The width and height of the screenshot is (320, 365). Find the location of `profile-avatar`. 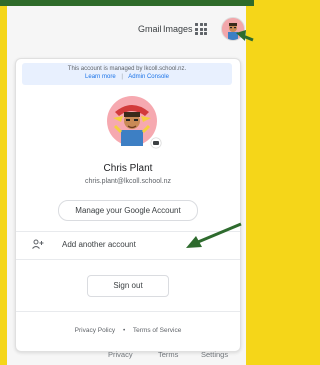

profile-avatar is located at coordinates (132, 121).